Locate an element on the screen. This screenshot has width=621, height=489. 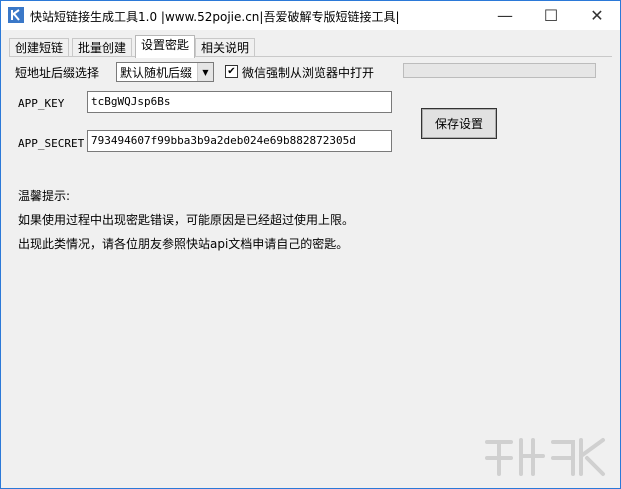
wechat-checkbox: ✔ is located at coordinates (231, 71).